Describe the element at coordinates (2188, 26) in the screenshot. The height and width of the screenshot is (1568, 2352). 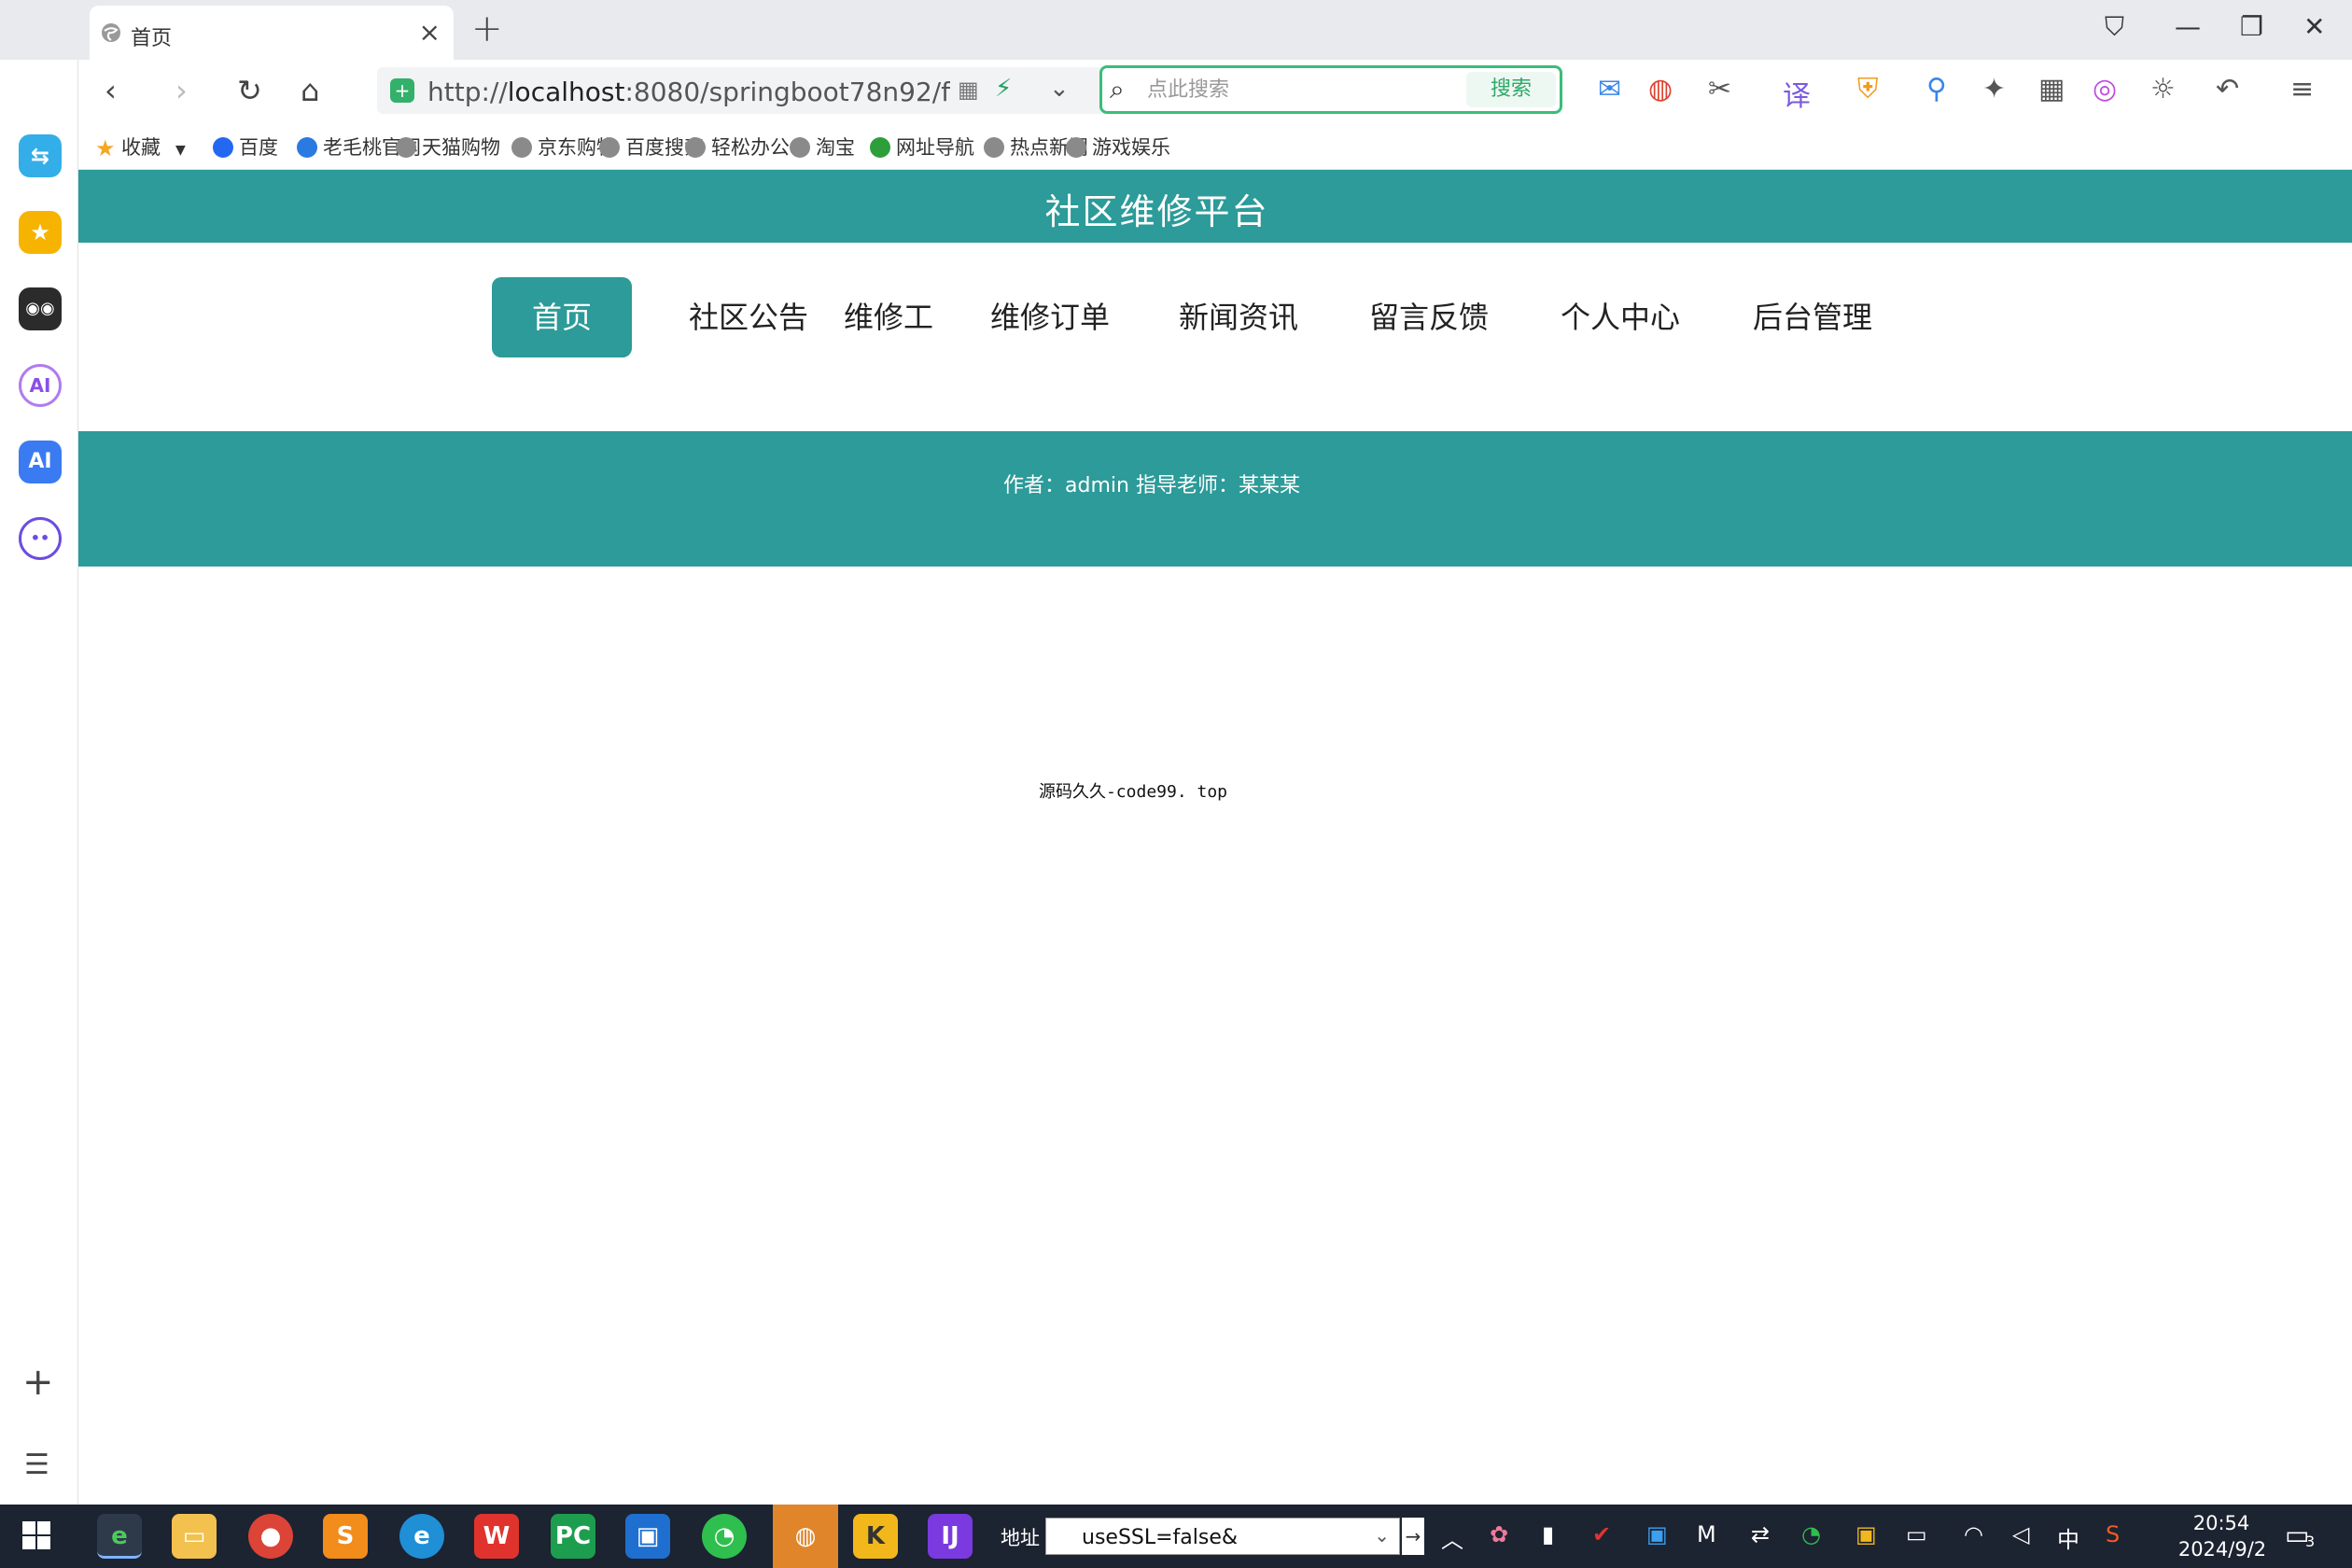
I see `minimize-icon: —` at that location.